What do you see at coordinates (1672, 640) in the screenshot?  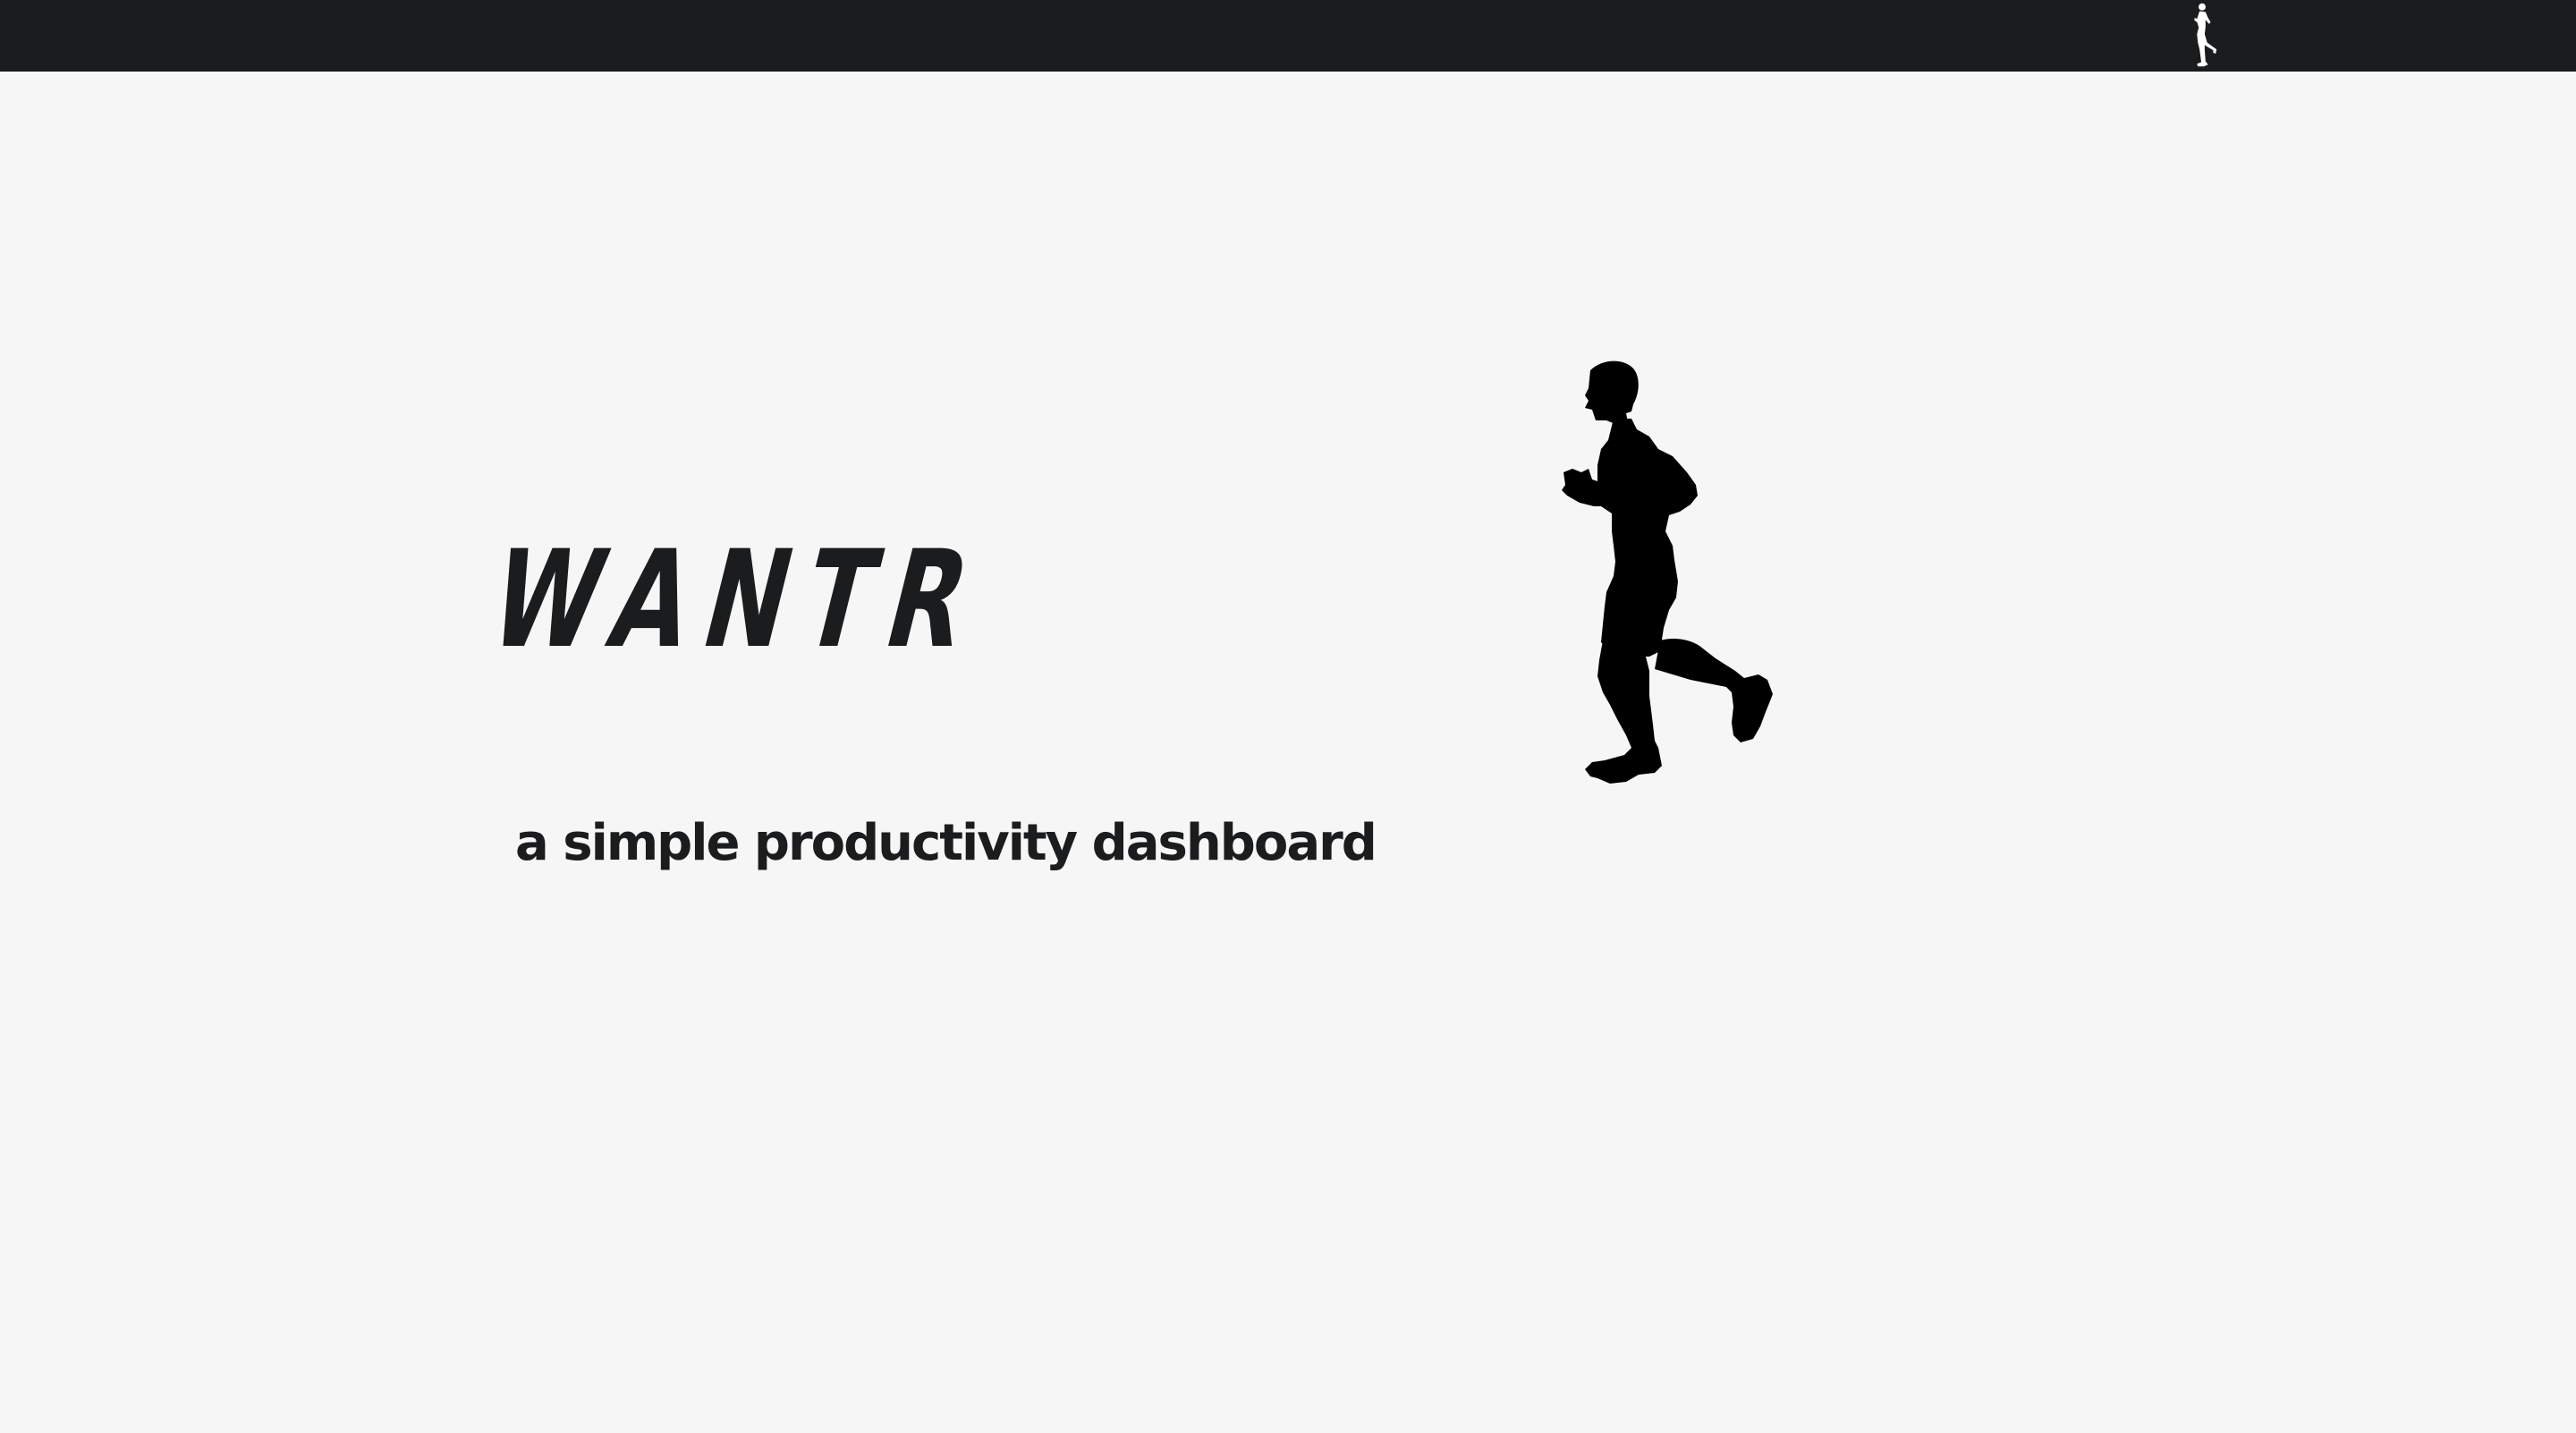 I see `runner-silhouette-icon` at bounding box center [1672, 640].